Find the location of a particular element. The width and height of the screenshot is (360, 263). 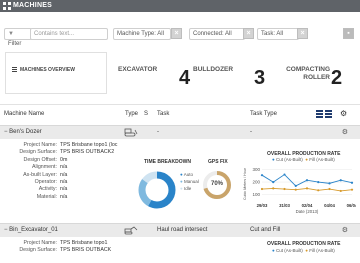

x-tick-label: 06/04 is located at coordinates (351, 205).